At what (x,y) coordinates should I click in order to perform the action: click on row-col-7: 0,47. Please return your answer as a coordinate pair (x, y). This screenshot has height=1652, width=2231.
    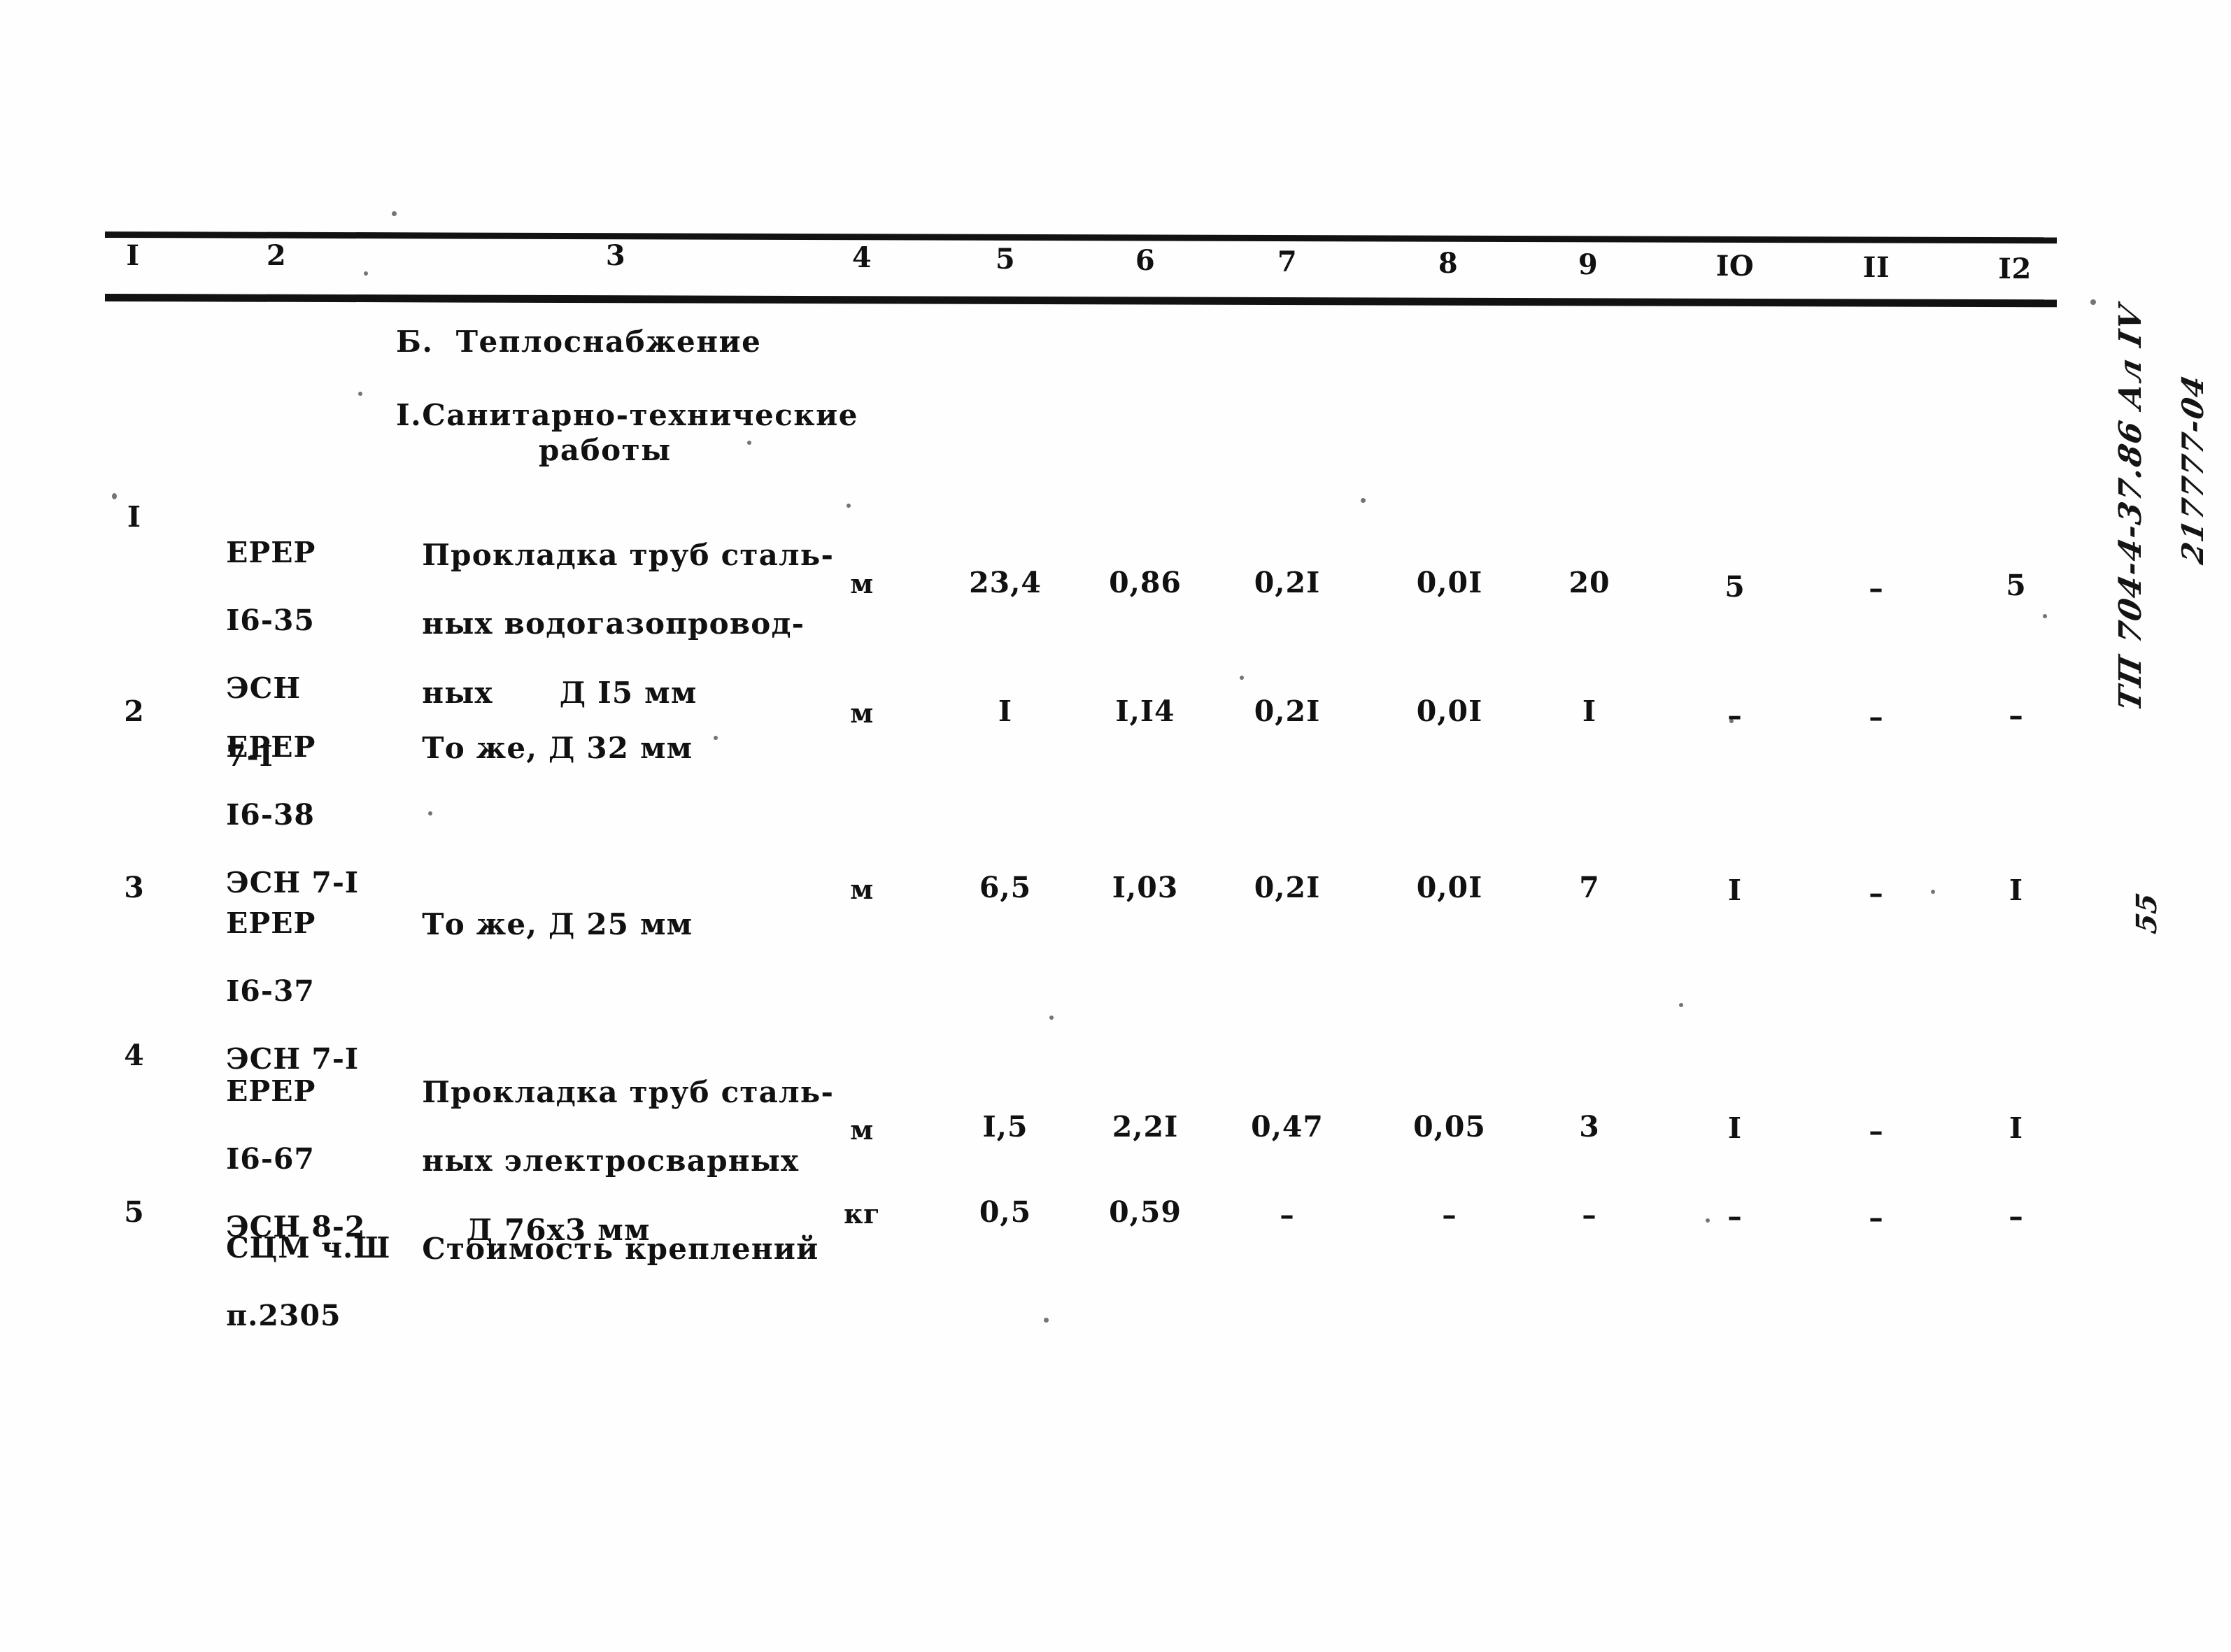
    Looking at the image, I should click on (1287, 1127).